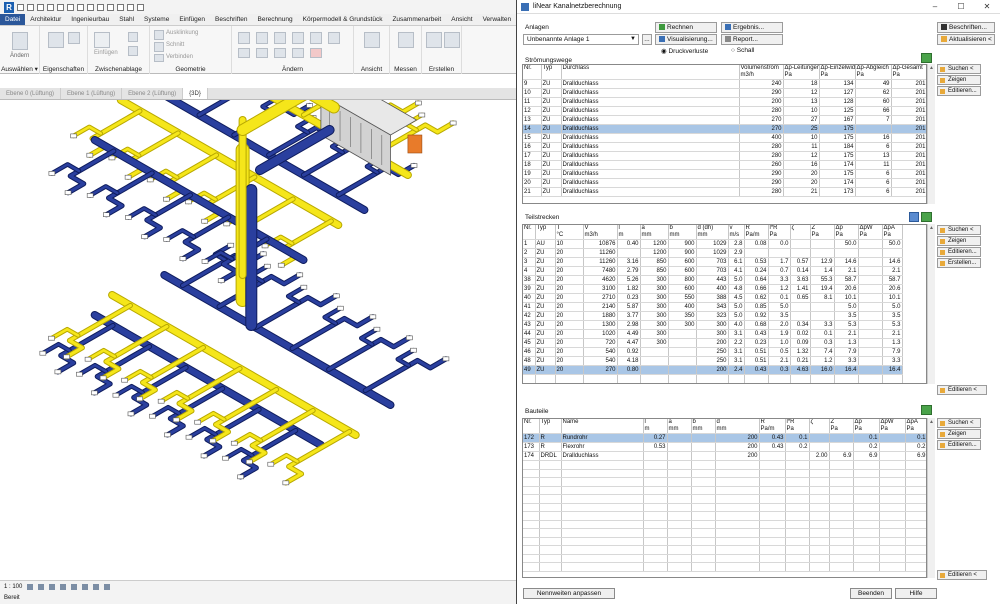  What do you see at coordinates (31, 93) in the screenshot?
I see `view-tab-0: Ebene 0 (Lüftung)` at bounding box center [31, 93].